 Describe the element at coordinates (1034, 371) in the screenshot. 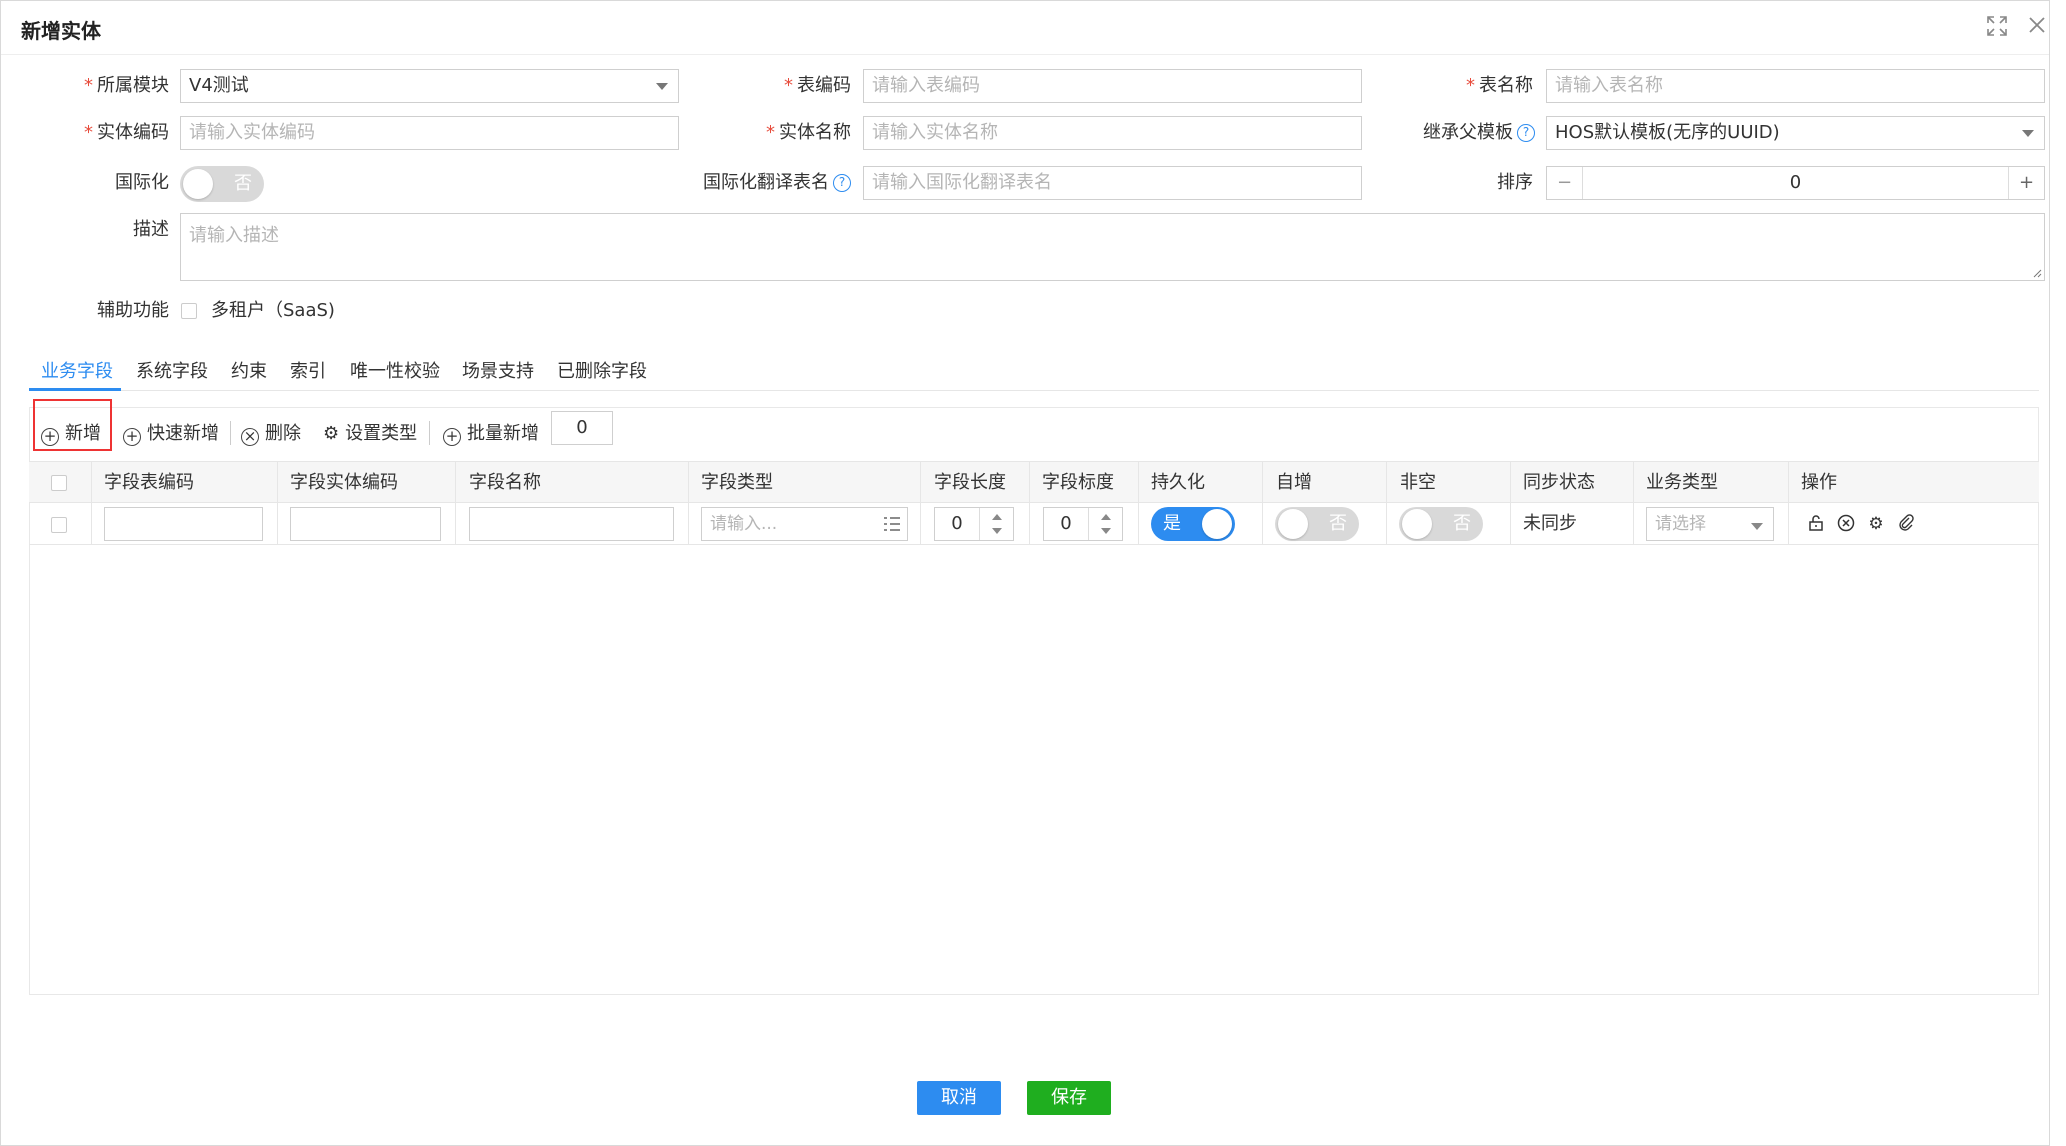

I see `field-tabs: 业务字段 系统字段 约束 索引 唯一性校验 场景支持 已删除字段` at that location.